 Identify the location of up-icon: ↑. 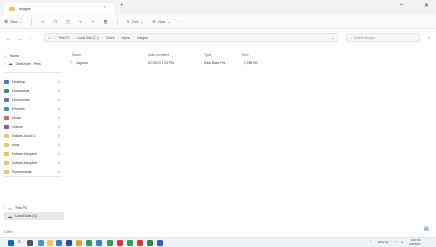
(30, 38).